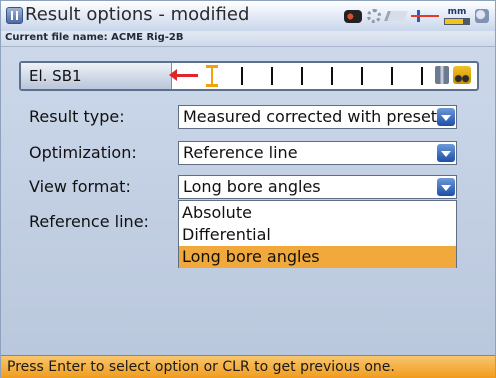  I want to click on battery-bar, so click(457, 21).